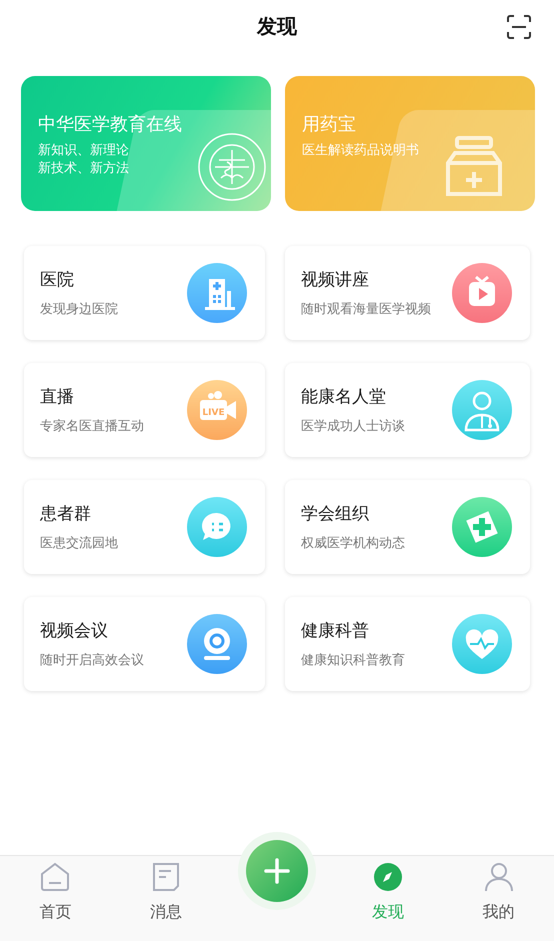 Image resolution: width=554 pixels, height=941 pixels. What do you see at coordinates (482, 410) in the screenshot?
I see `doctor-icon` at bounding box center [482, 410].